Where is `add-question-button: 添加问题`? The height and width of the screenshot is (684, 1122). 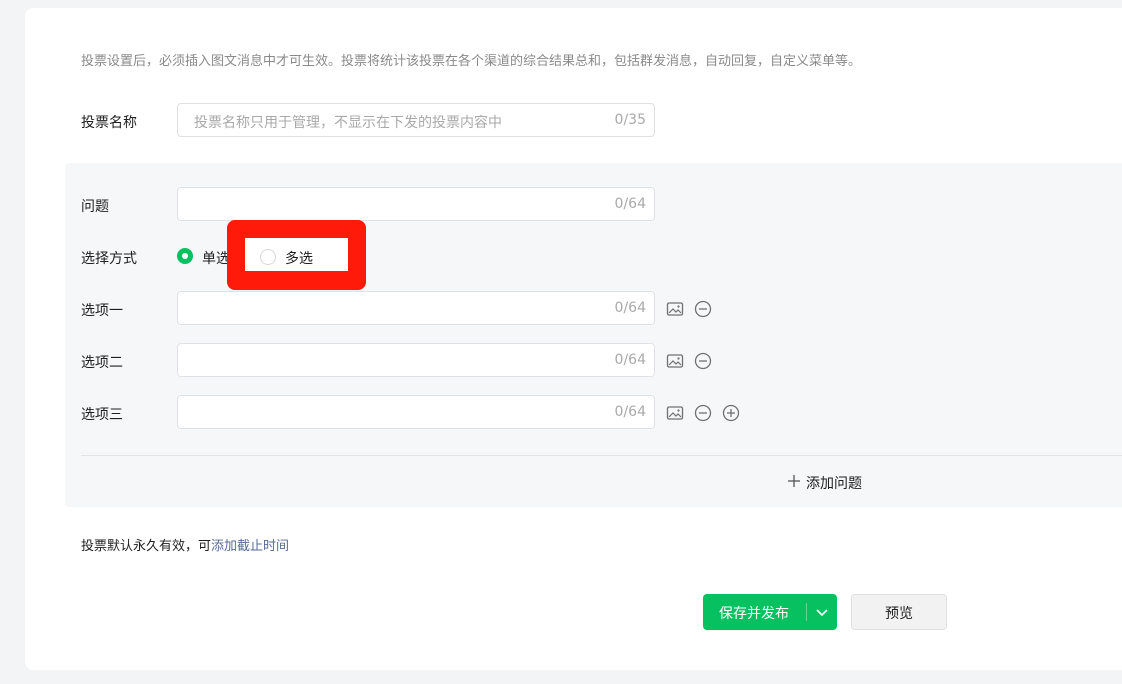
add-question-button: 添加问题 is located at coordinates (834, 483).